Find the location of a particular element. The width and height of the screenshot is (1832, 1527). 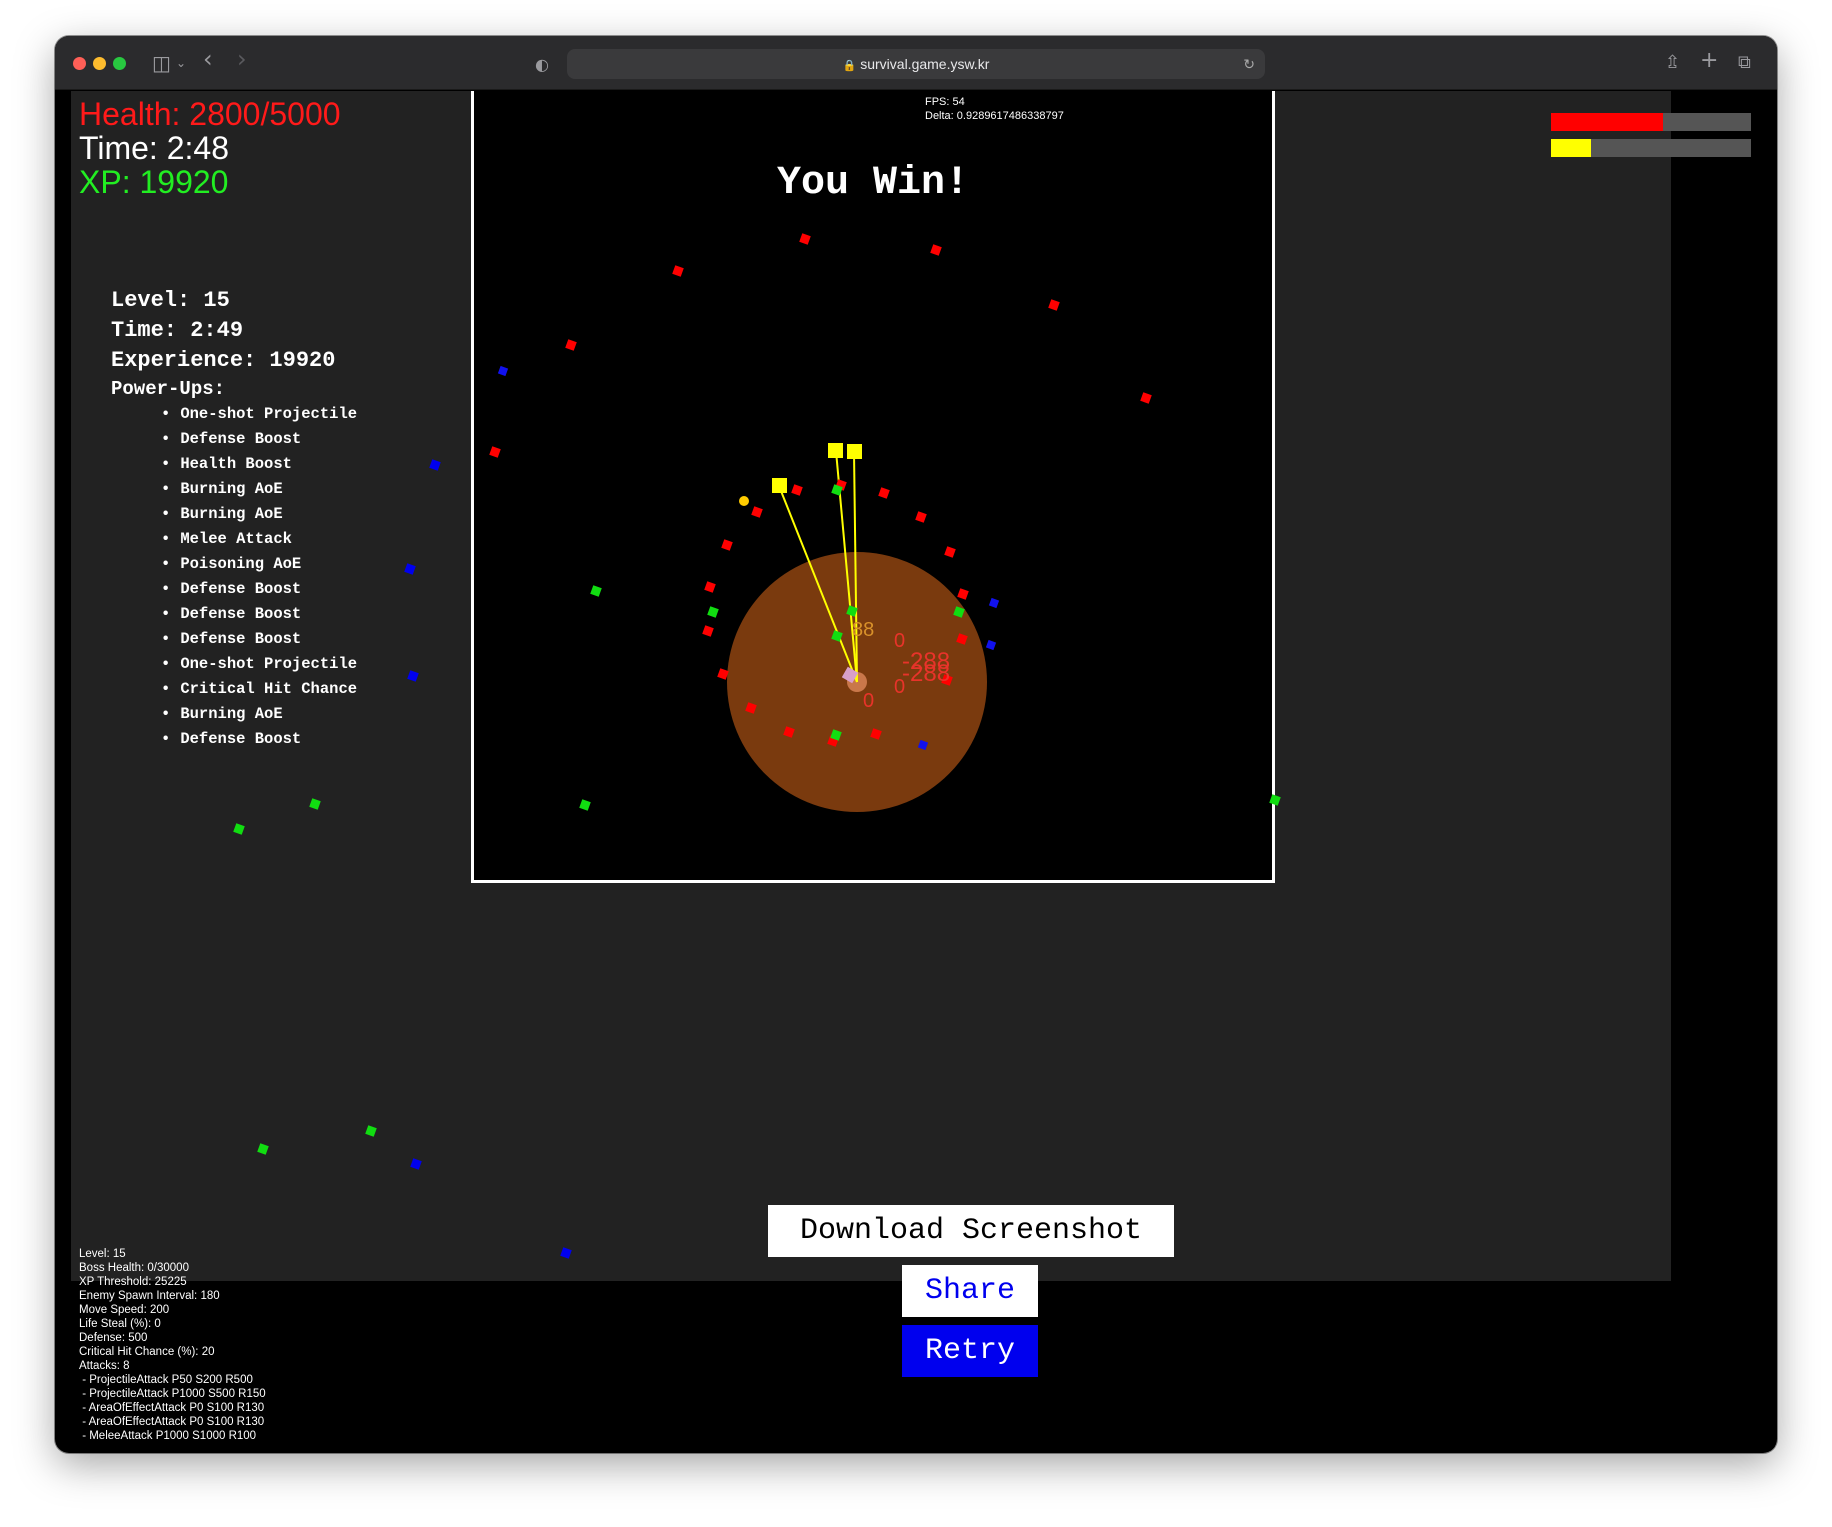

health-bar is located at coordinates (1651, 122).